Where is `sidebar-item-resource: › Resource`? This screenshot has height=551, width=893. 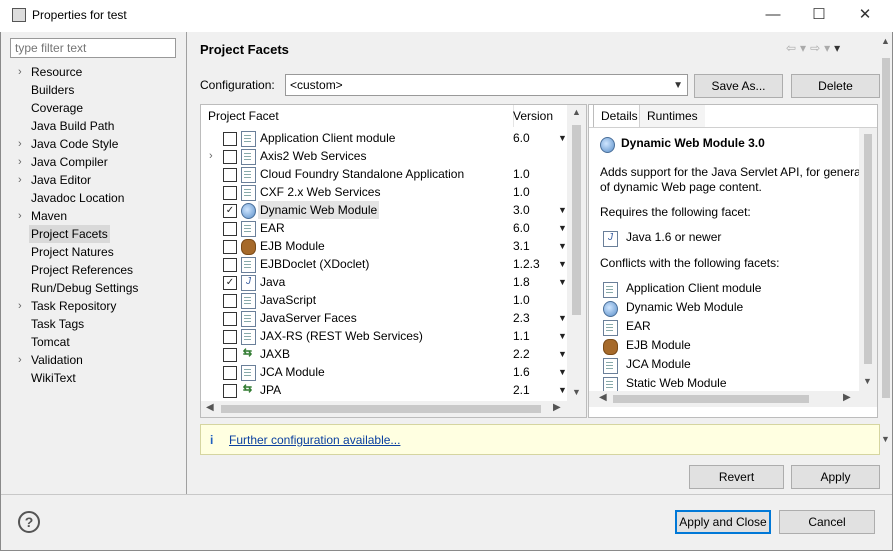
sidebar-item-resource: › Resource is located at coordinates (93, 72).